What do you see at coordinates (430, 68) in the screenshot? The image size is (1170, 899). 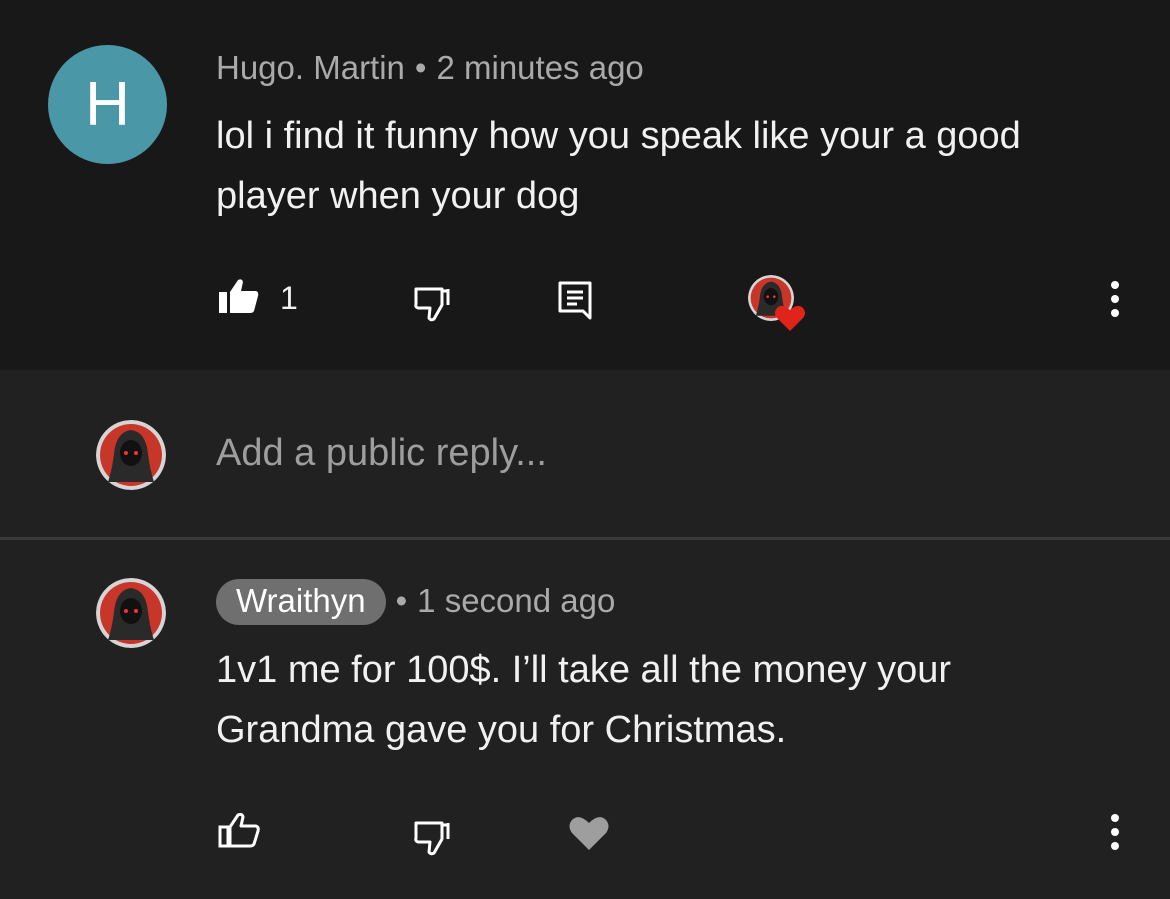 I see `comment-meta: Hugo. Martin • 2 minutes ago` at bounding box center [430, 68].